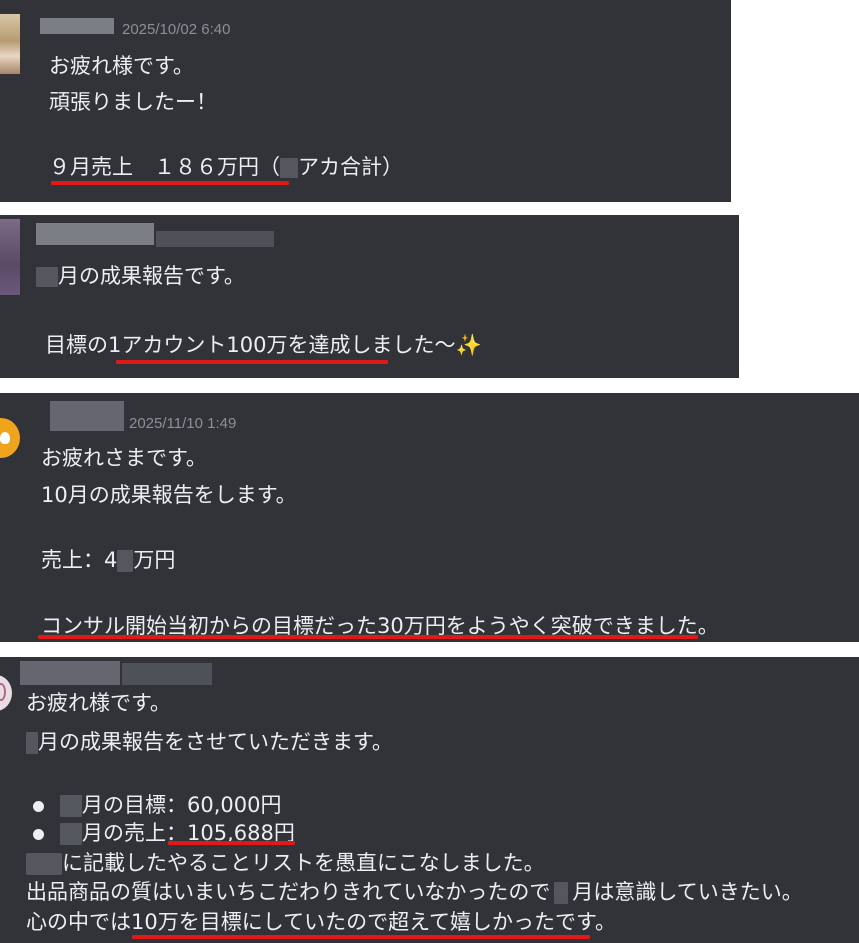  I want to click on quality-line: 出品商品の質はいまいちこだわりきれていなかったので 月は意識していきたい。, so click(414, 891).